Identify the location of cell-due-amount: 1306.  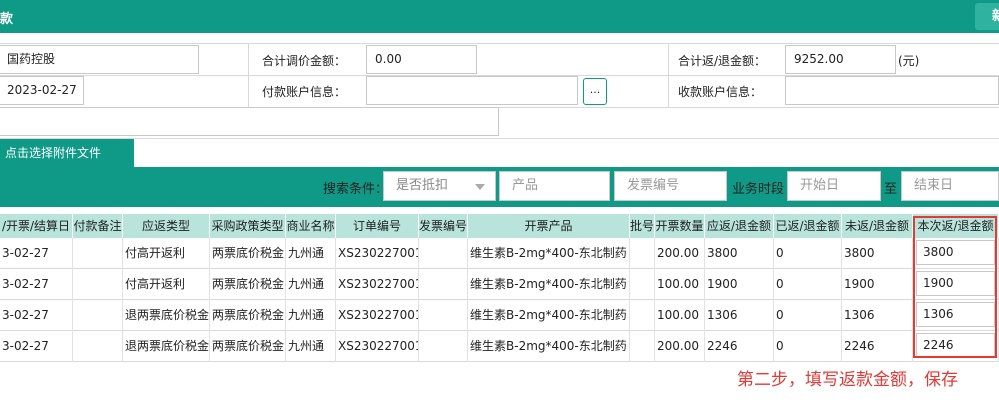
(739, 315).